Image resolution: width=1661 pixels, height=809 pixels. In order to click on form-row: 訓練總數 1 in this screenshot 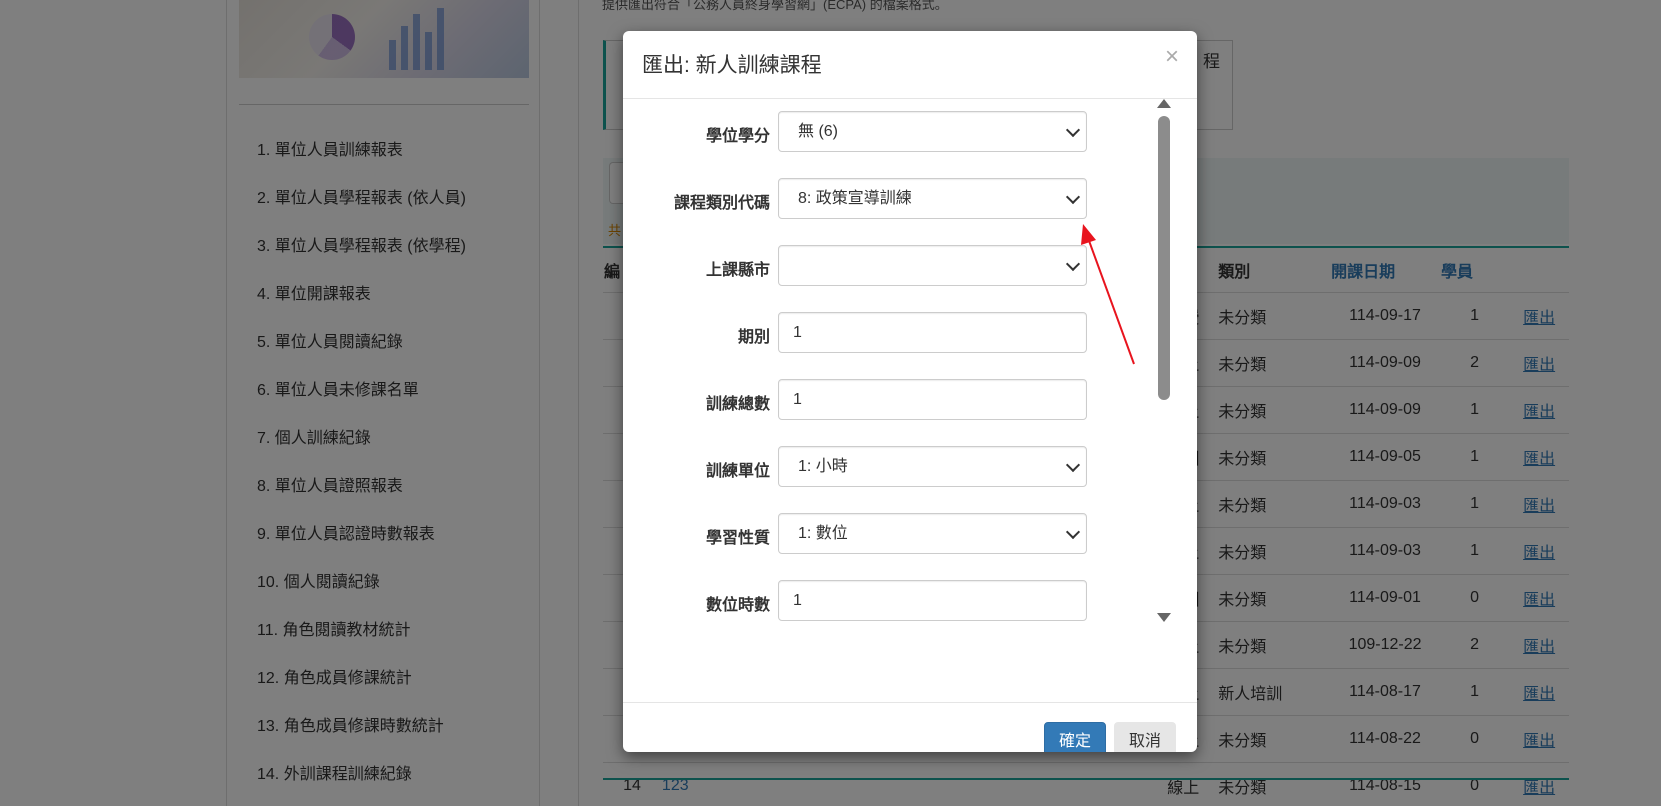, I will do `click(873, 400)`.